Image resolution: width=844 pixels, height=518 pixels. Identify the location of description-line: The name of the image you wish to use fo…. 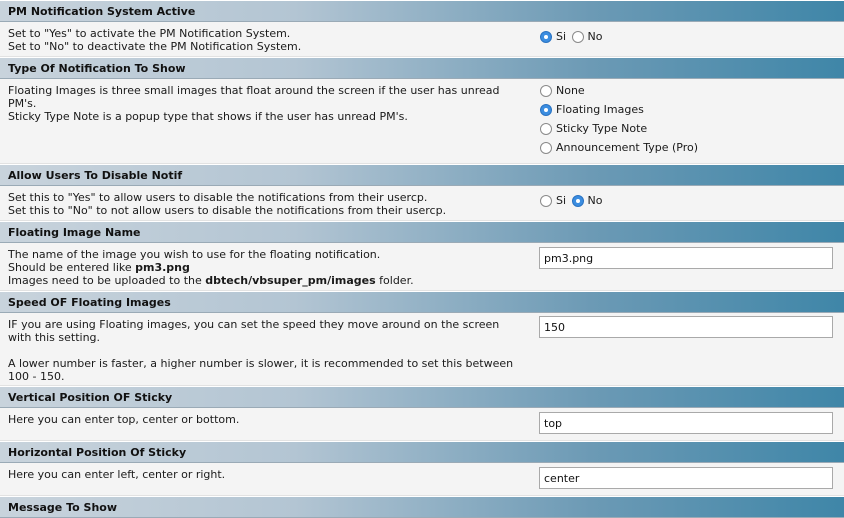
(194, 254).